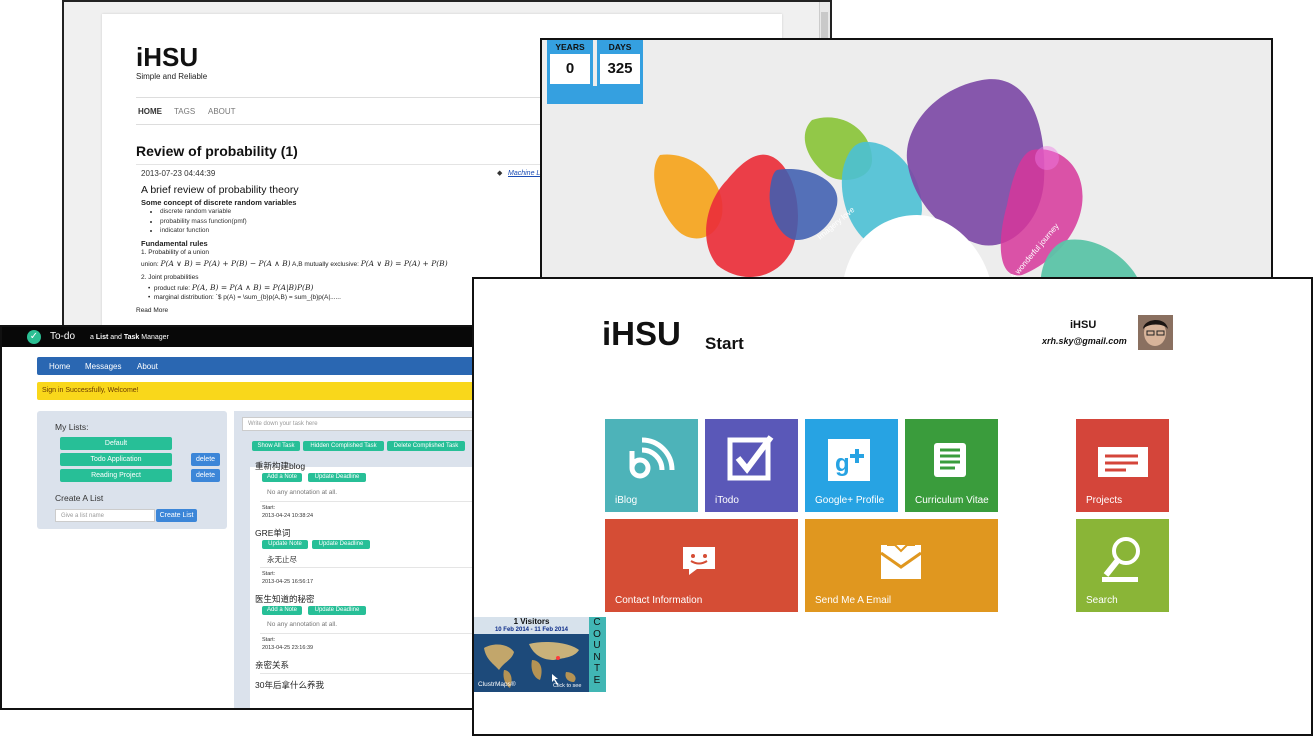 The width and height of the screenshot is (1313, 736). I want to click on todo-tagline: a List and Task Manager, so click(129, 337).